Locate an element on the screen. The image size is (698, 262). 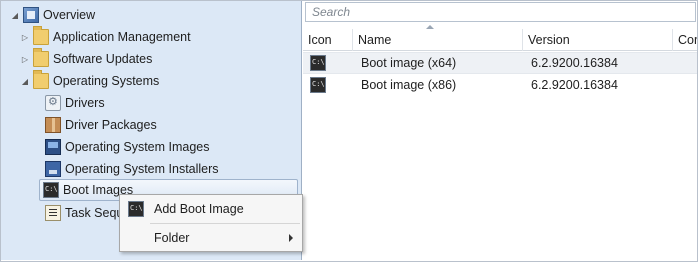
row-name: Boot image (x64) is located at coordinates (409, 63).